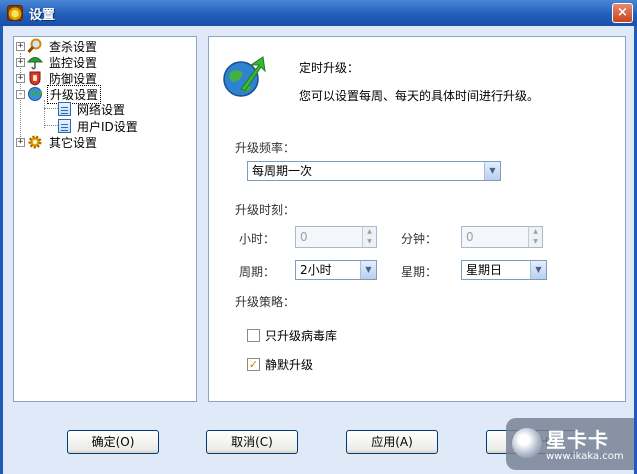 Image resolution: width=637 pixels, height=474 pixels. I want to click on weekday-value: 星期日, so click(484, 270).